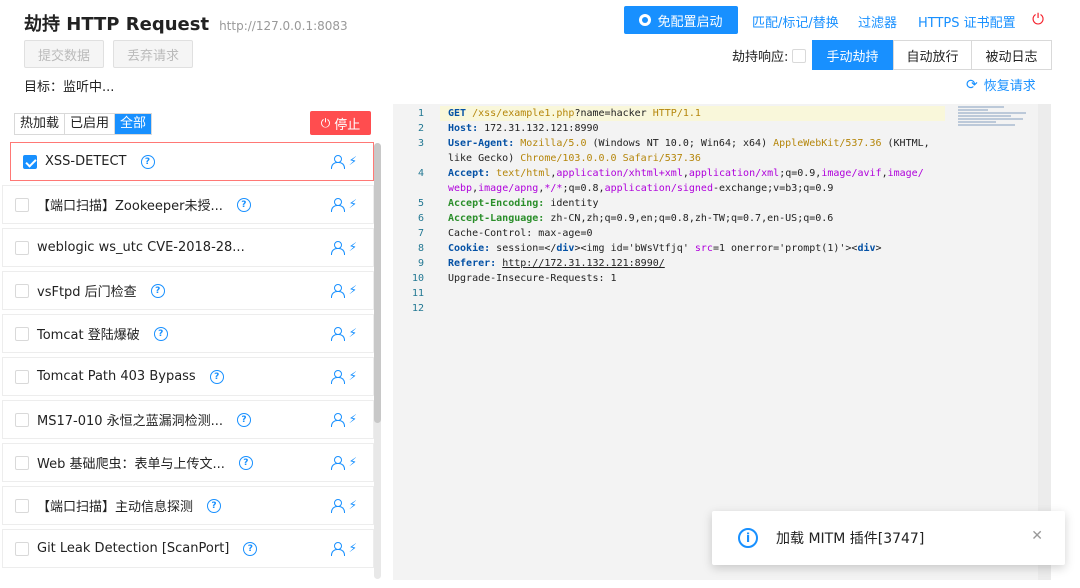  What do you see at coordinates (86, 161) in the screenshot?
I see `plugin-name: XSS-DETECT` at bounding box center [86, 161].